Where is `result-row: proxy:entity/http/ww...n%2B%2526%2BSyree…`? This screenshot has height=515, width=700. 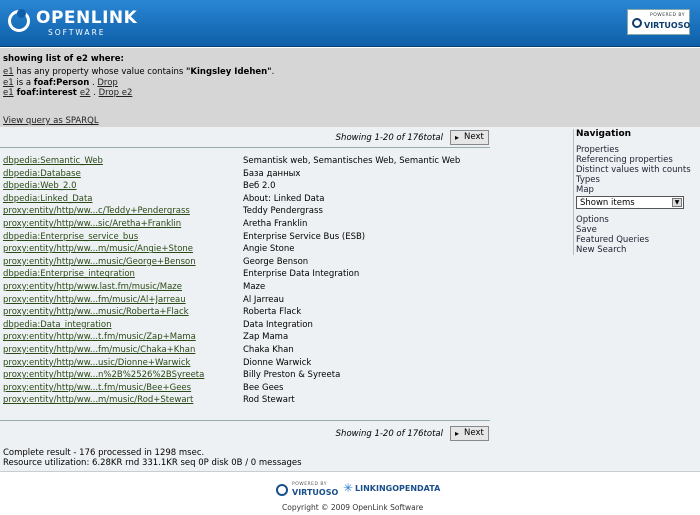 result-row: proxy:entity/http/ww...n%2B%2526%2BSyree… is located at coordinates (246, 376).